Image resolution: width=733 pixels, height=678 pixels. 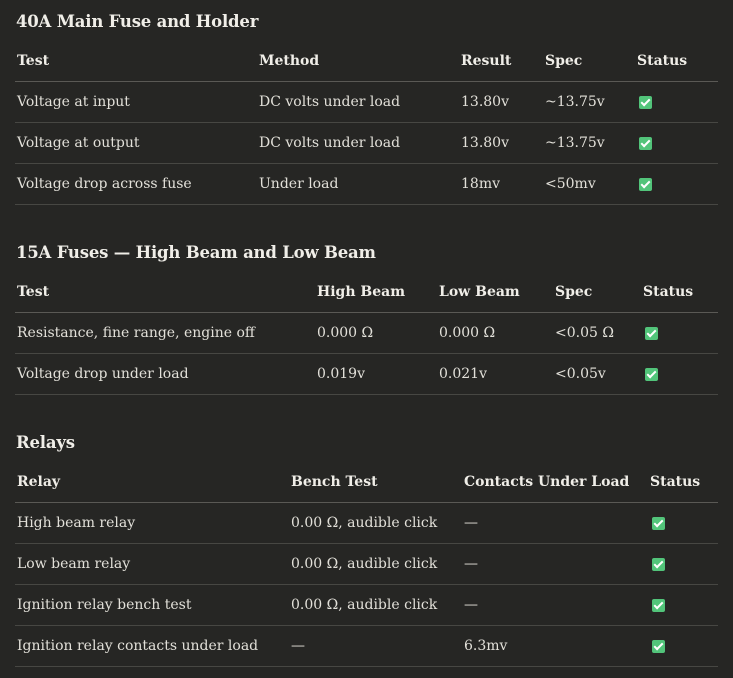 I want to click on column-header-bench-test: Bench Test, so click(x=375, y=482).